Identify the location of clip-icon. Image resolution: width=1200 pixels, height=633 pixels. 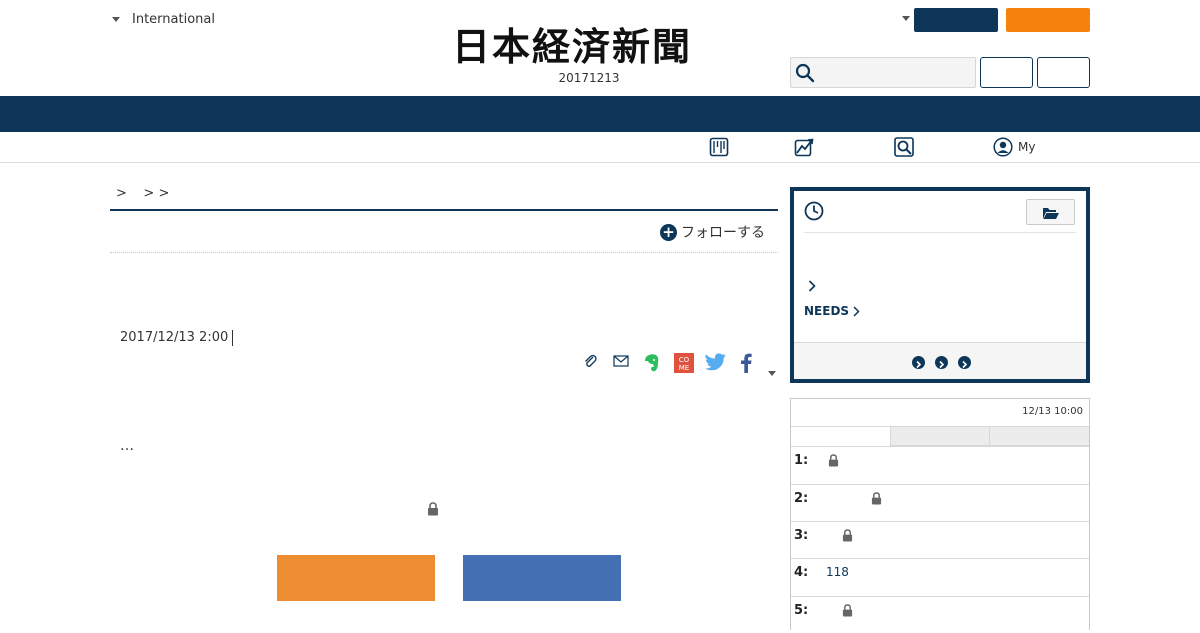
(590, 363).